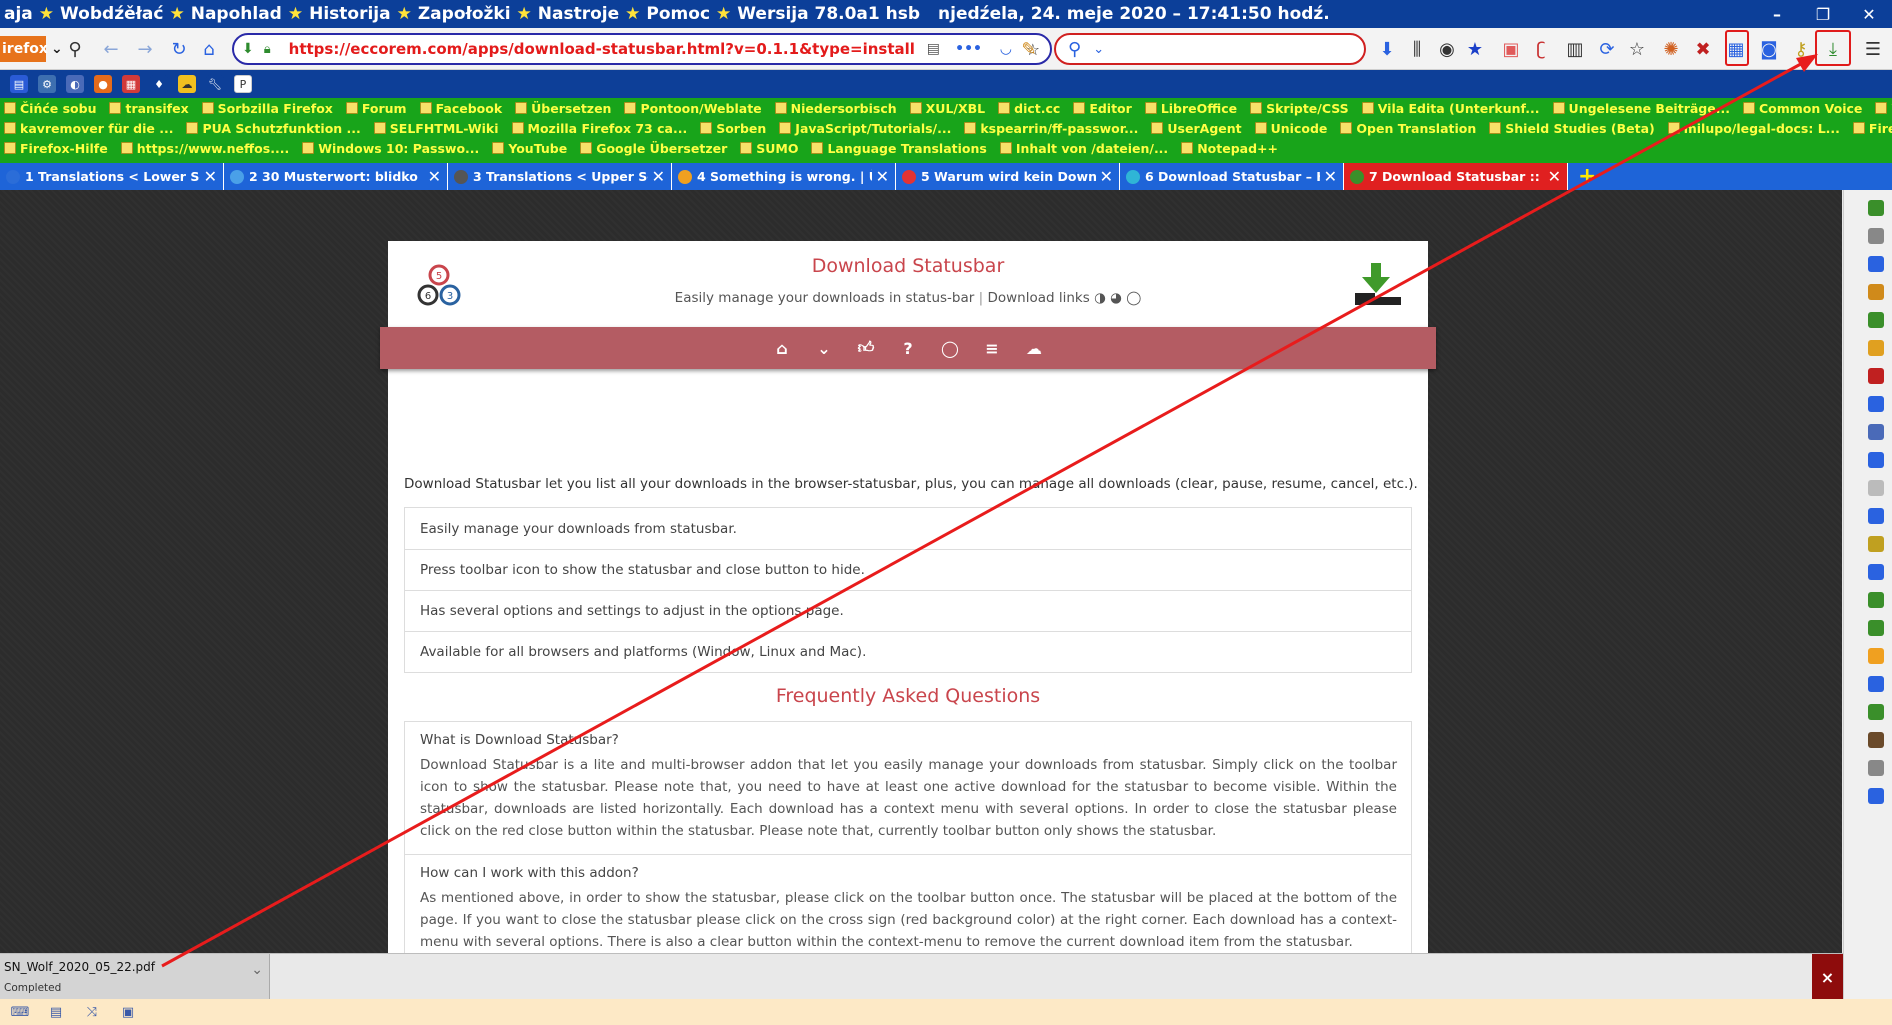 The height and width of the screenshot is (1025, 1892). Describe the element at coordinates (20, 1012) in the screenshot. I see `keyboard-icon: ⌨` at that location.